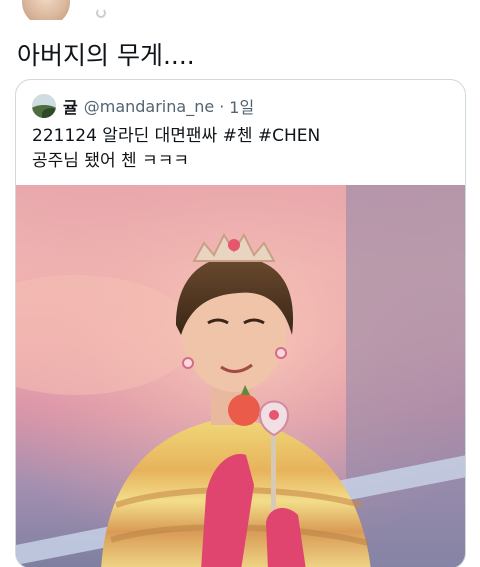  I want to click on quoted-line-2: 공주님 됐어 첸 ㅋㅋㅋ, so click(110, 161).